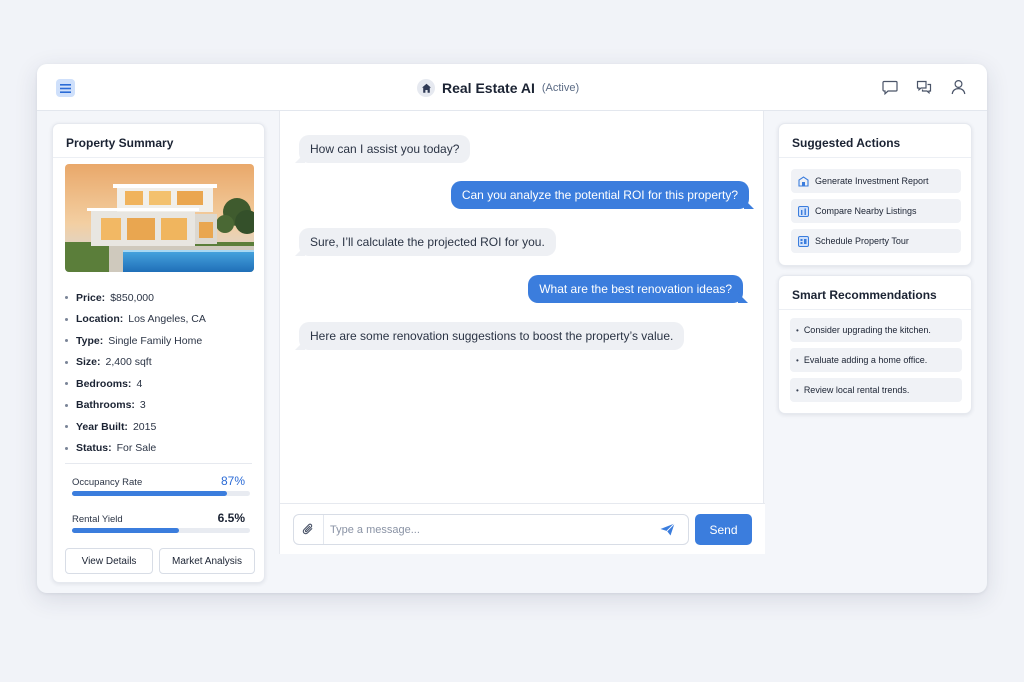 This screenshot has height=682, width=1024. What do you see at coordinates (160, 449) in the screenshot?
I see `detail-status: Status: For Sale` at bounding box center [160, 449].